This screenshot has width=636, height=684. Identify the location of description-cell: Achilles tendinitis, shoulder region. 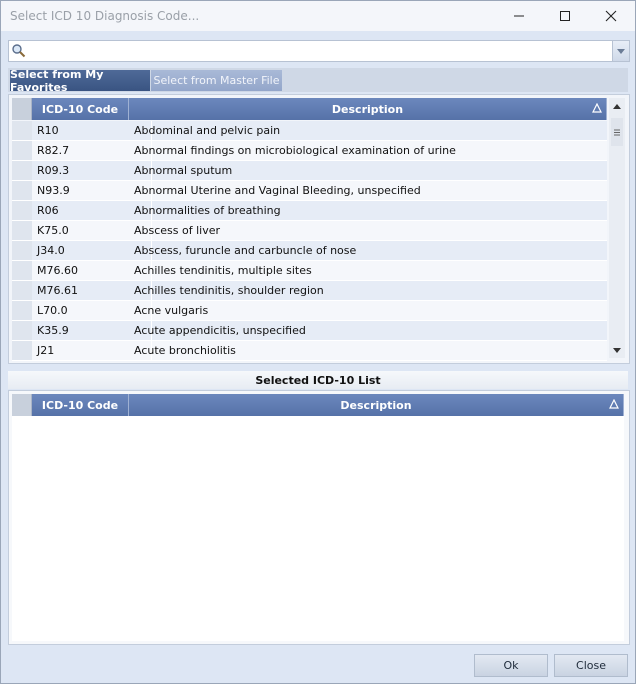
(229, 290).